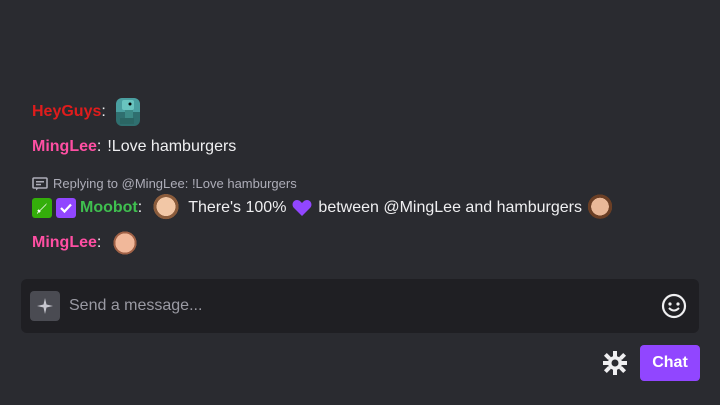 This screenshot has width=720, height=405. Describe the element at coordinates (40, 183) in the screenshot. I see `reply-icon` at that location.